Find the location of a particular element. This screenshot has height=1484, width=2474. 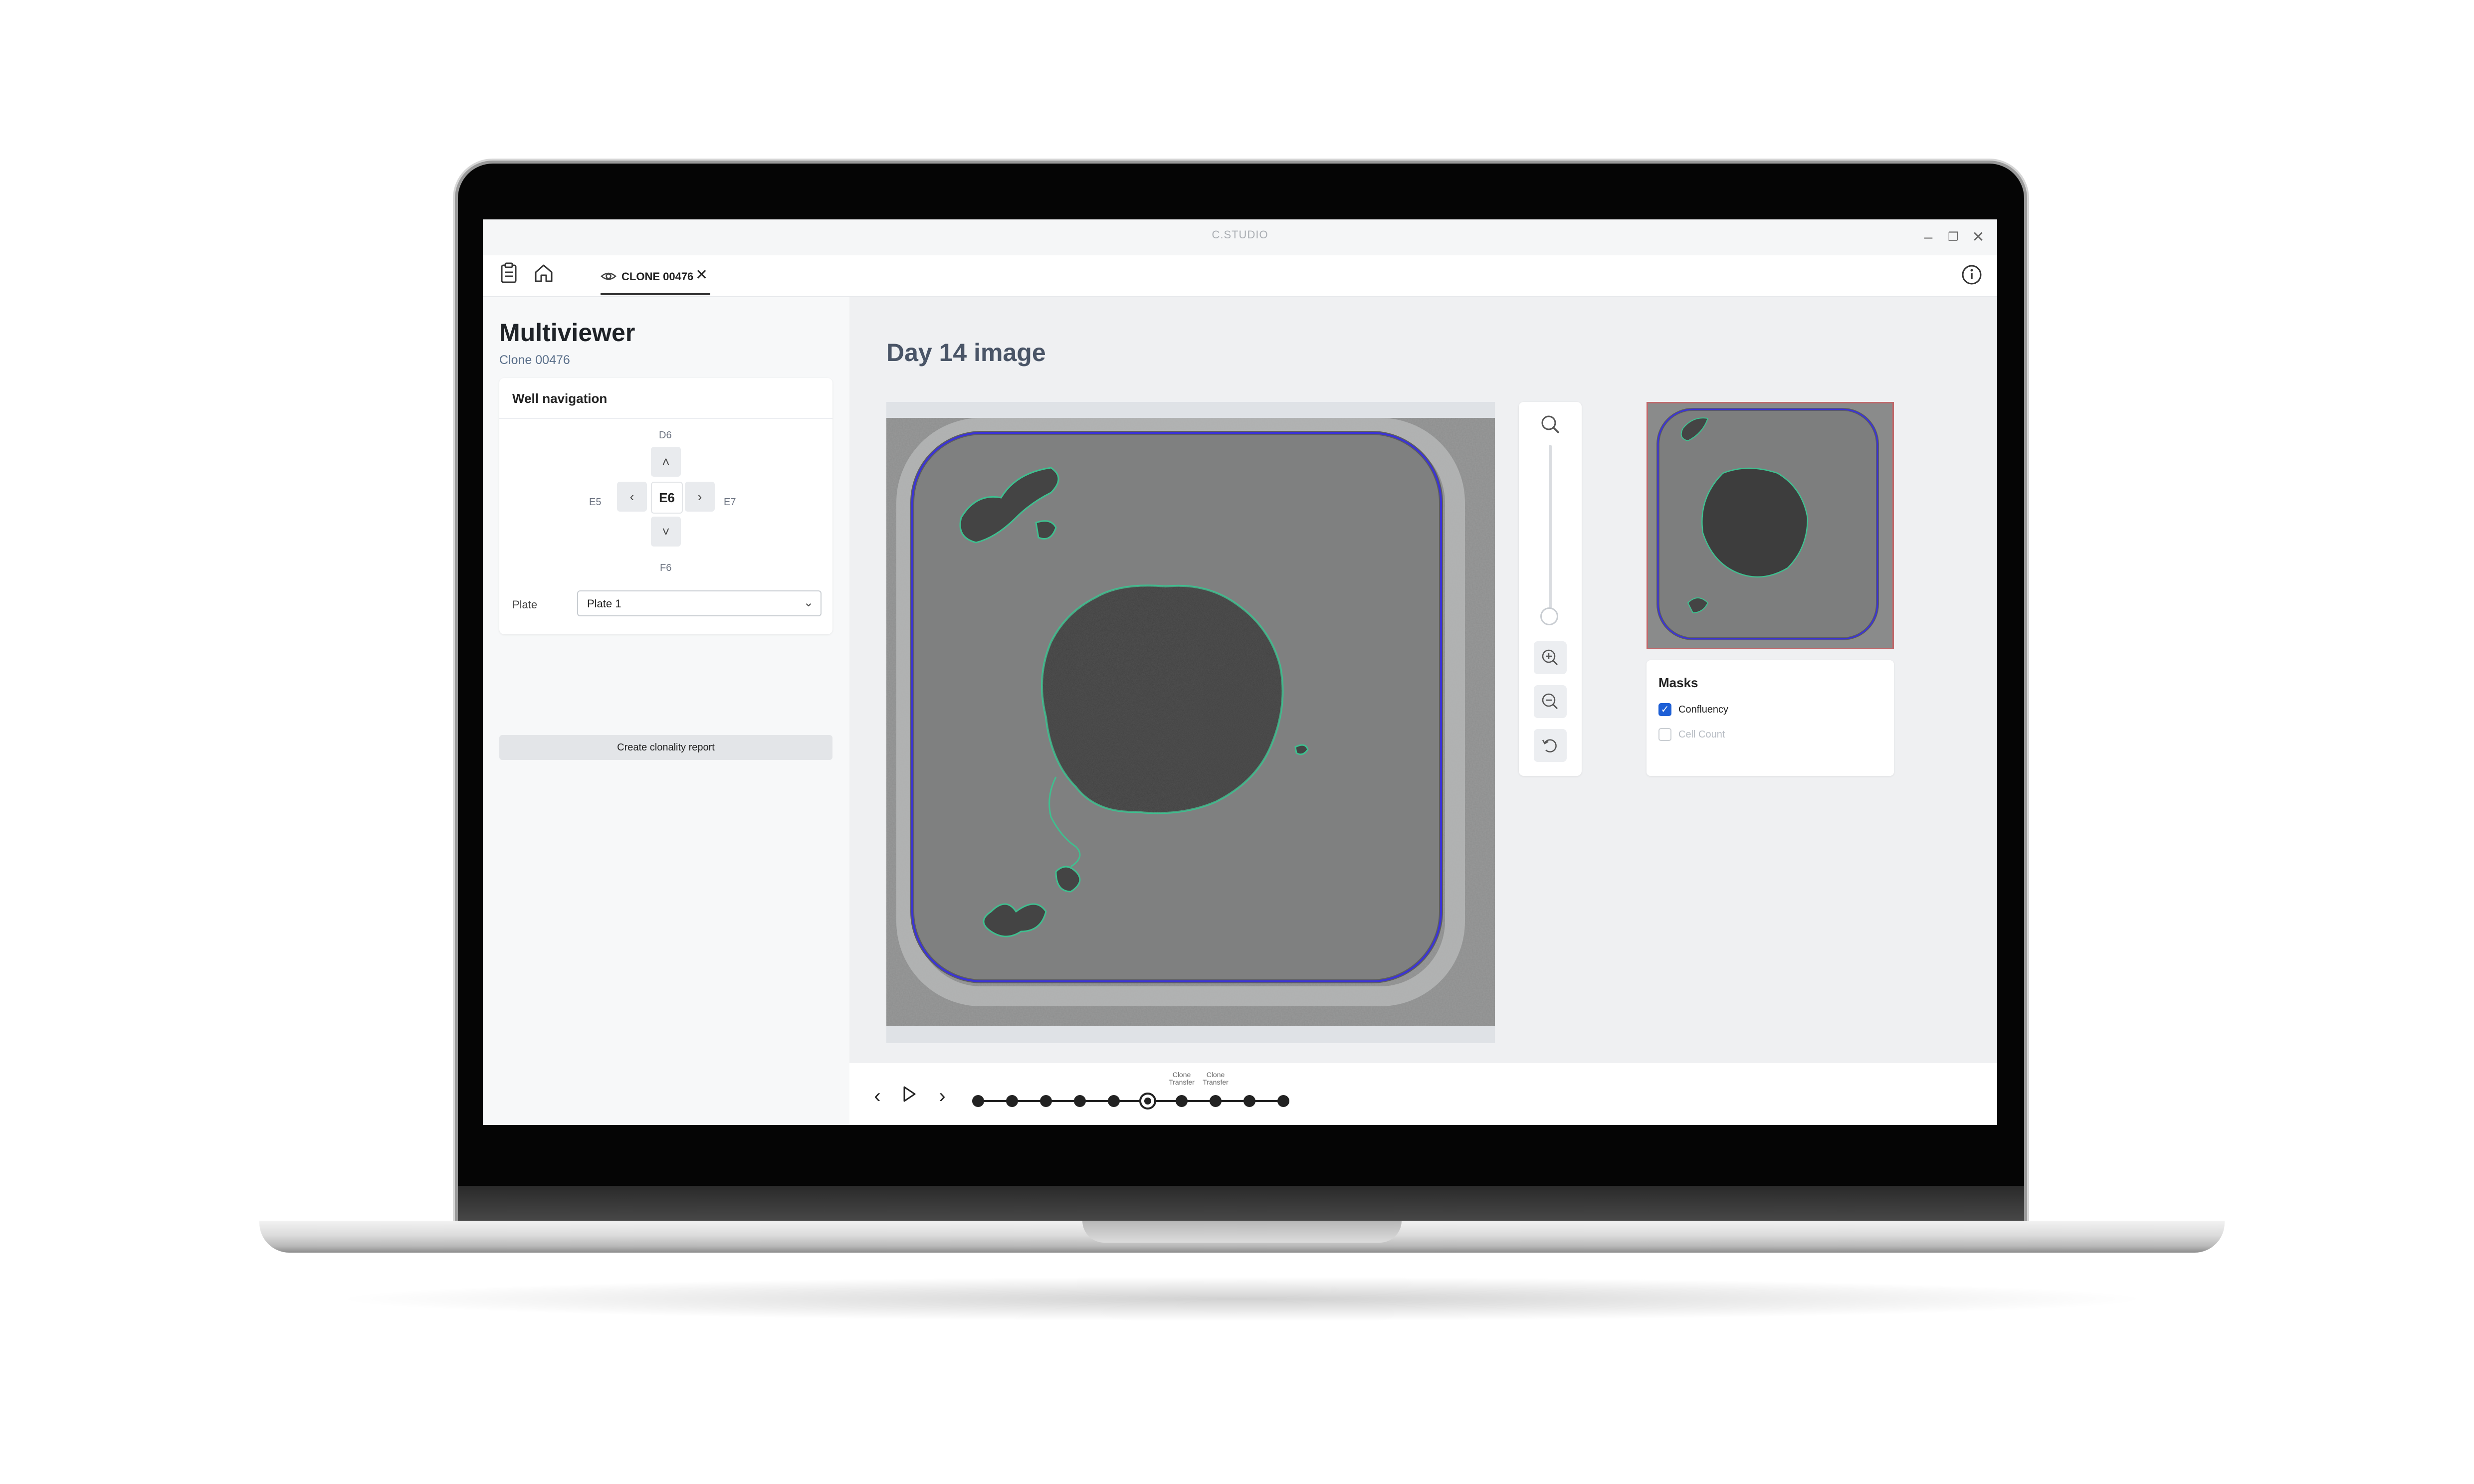

tab-clone-label: CLONE 00476 is located at coordinates (657, 276).